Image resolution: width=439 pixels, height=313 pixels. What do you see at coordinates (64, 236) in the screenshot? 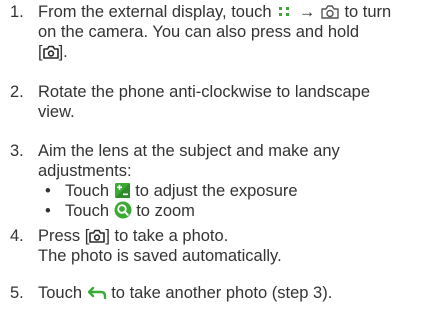
I see `step-text-part: Press [` at bounding box center [64, 236].